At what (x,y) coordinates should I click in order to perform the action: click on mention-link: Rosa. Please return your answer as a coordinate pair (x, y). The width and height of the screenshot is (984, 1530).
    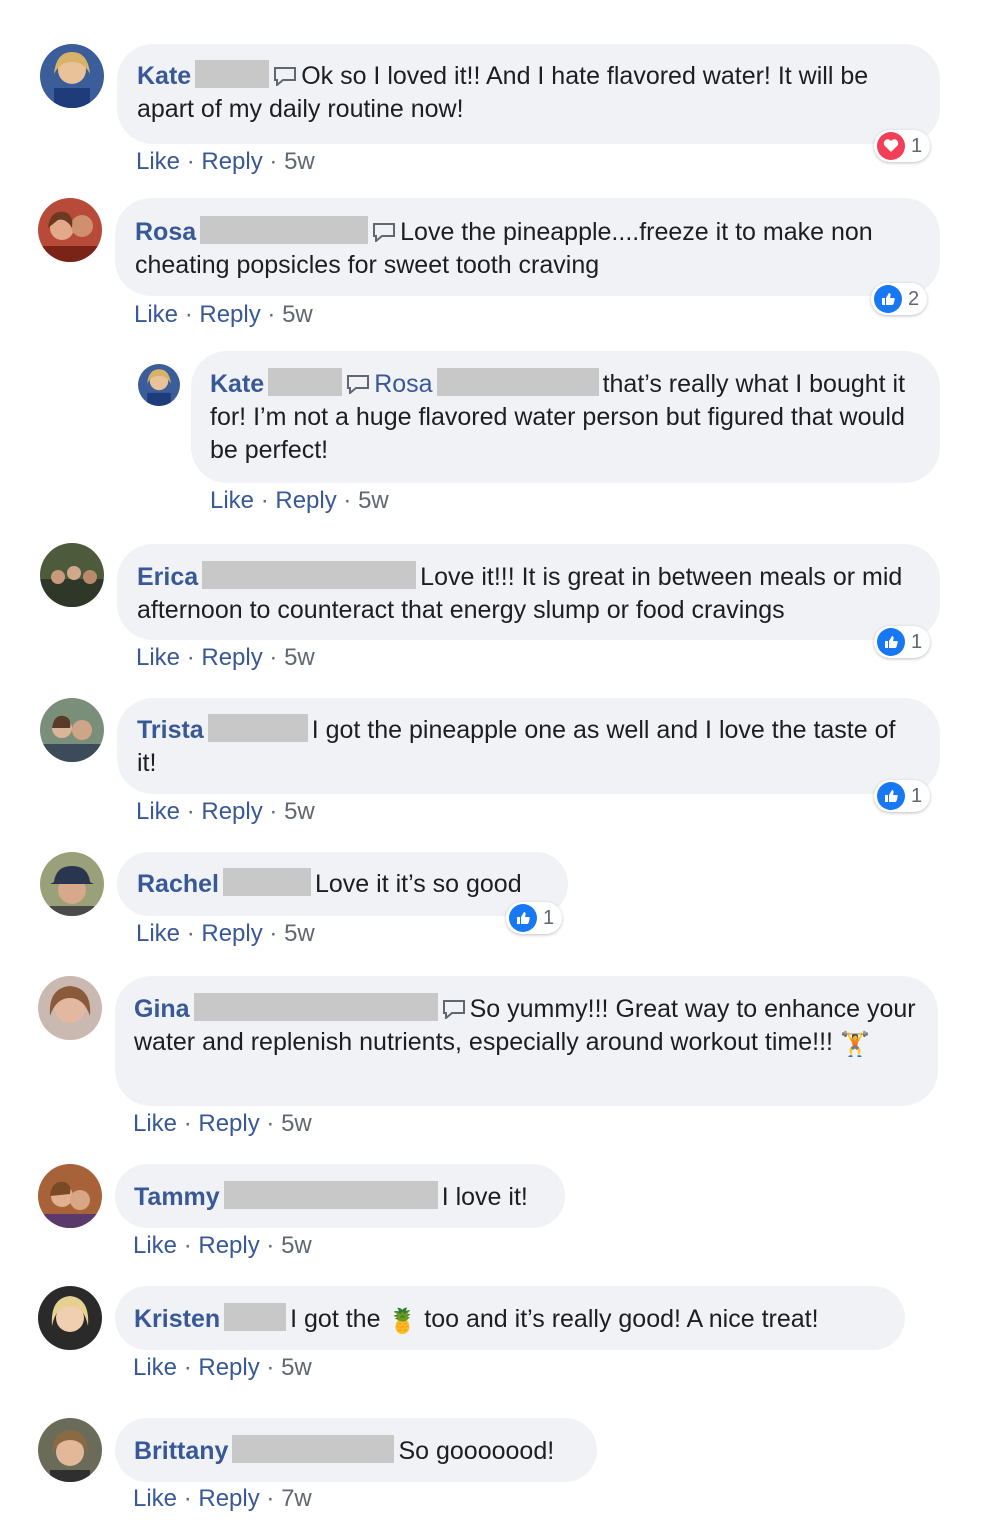
    Looking at the image, I should click on (403, 384).